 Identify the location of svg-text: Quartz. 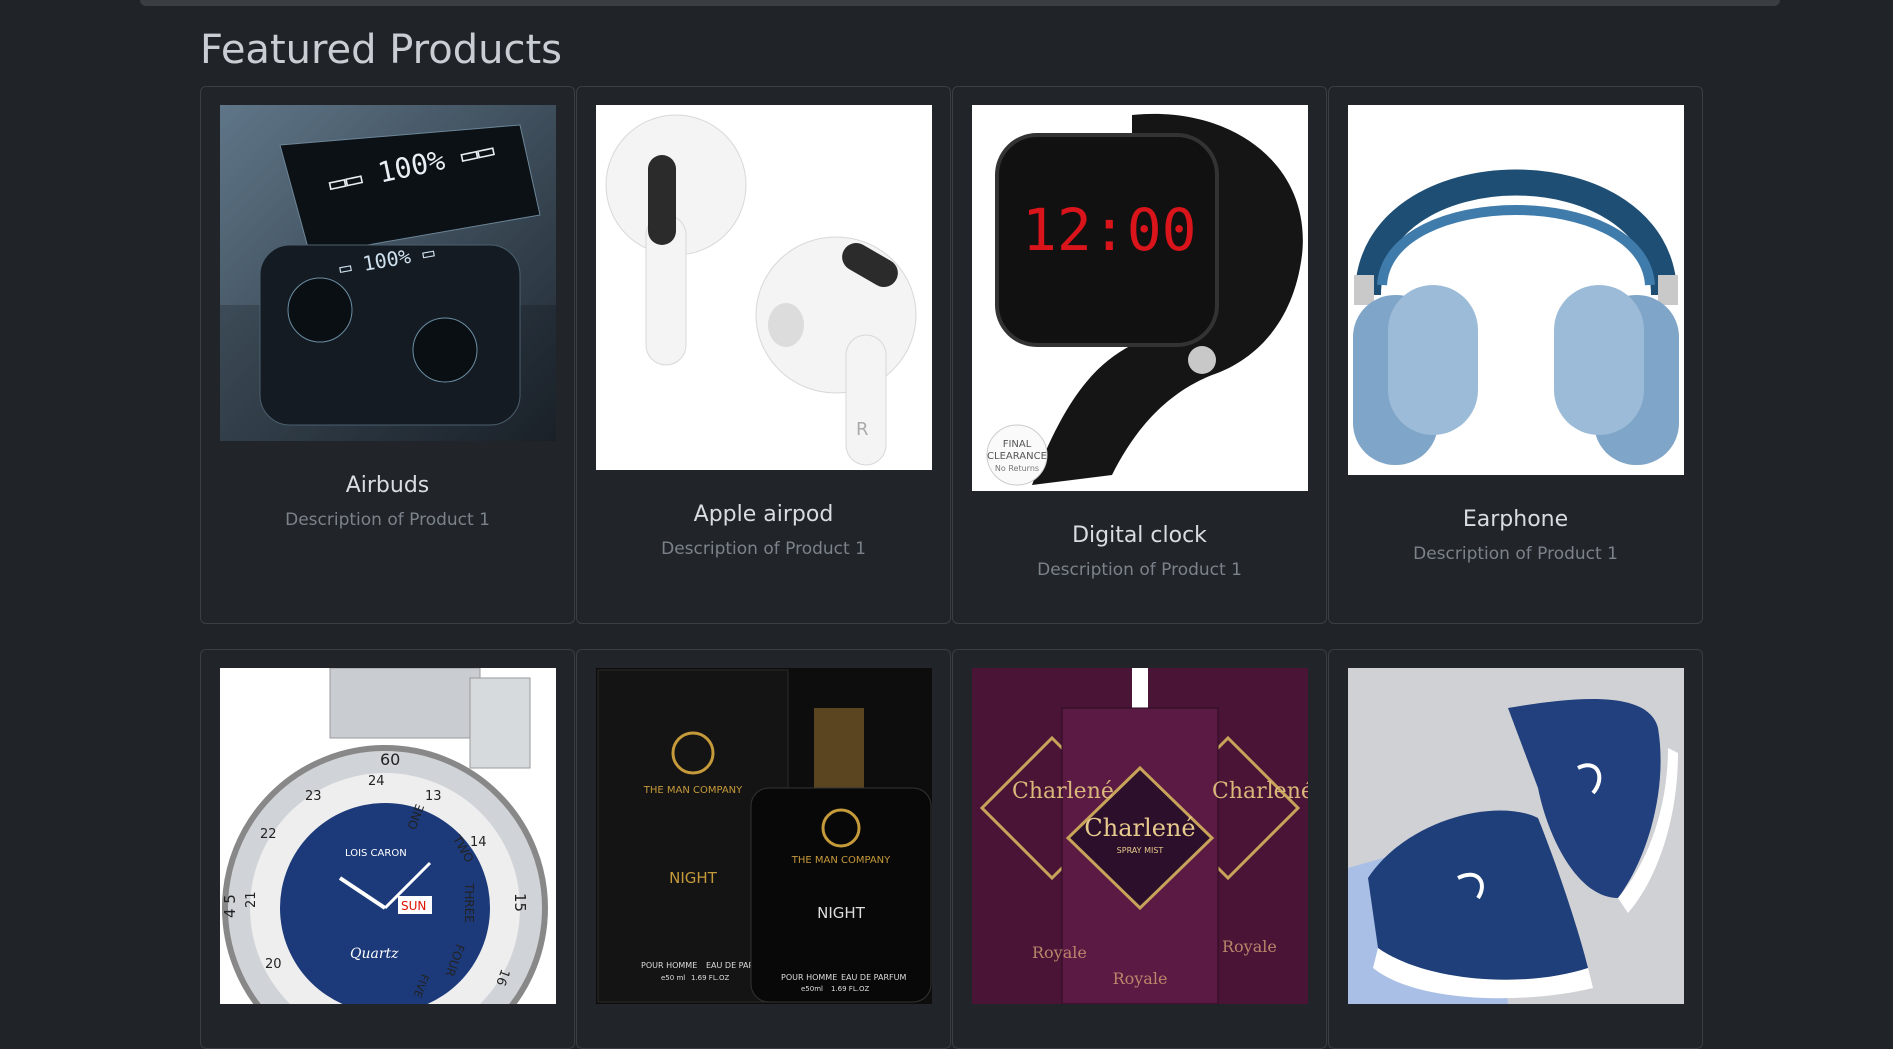
(374, 954).